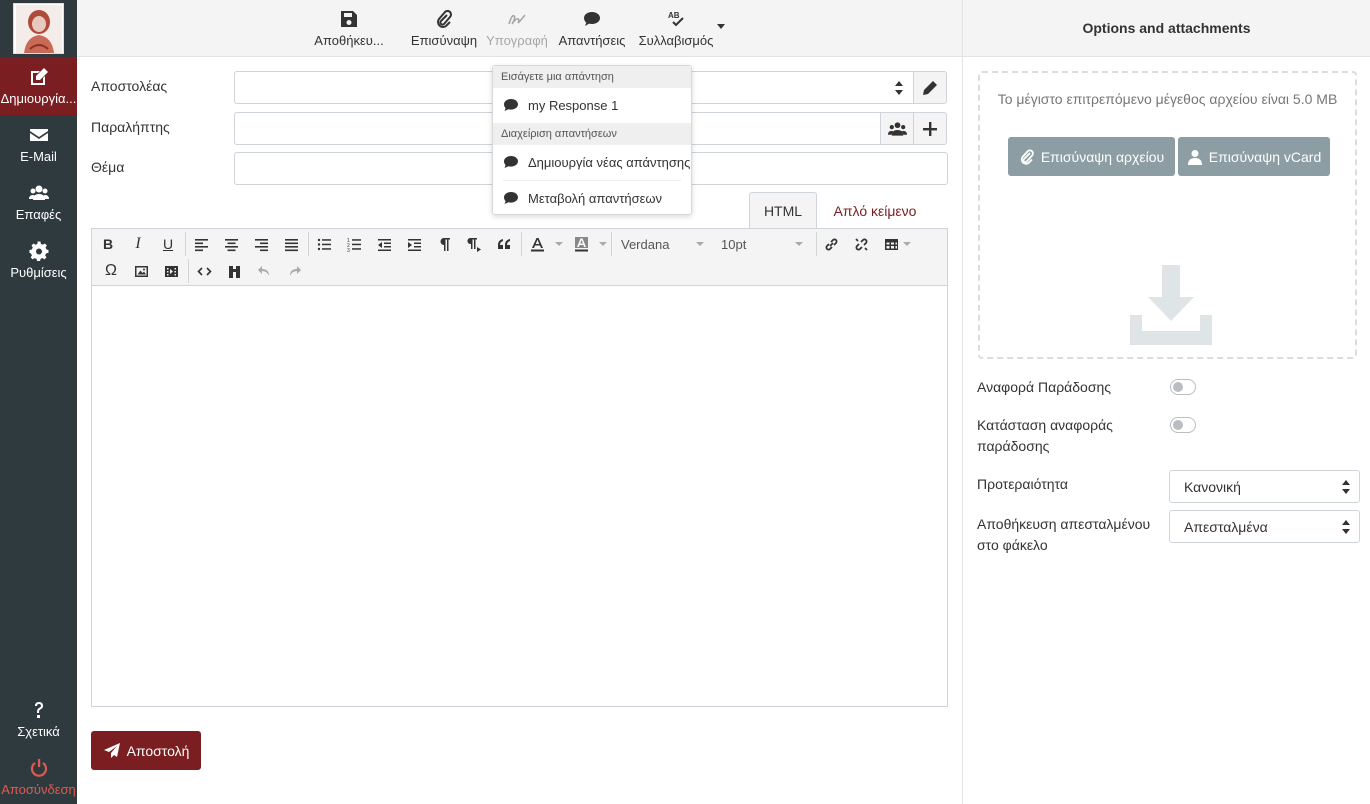  What do you see at coordinates (1102, 156) in the screenshot?
I see `attach-file-label: Επισύναψη αρχείου` at bounding box center [1102, 156].